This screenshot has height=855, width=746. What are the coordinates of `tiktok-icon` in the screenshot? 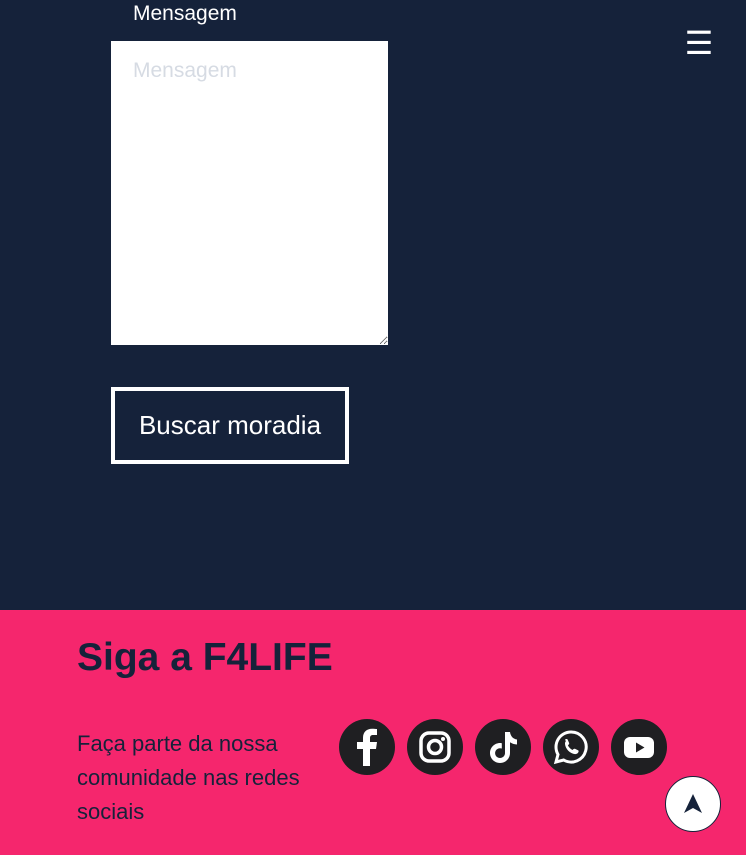 It's located at (503, 747).